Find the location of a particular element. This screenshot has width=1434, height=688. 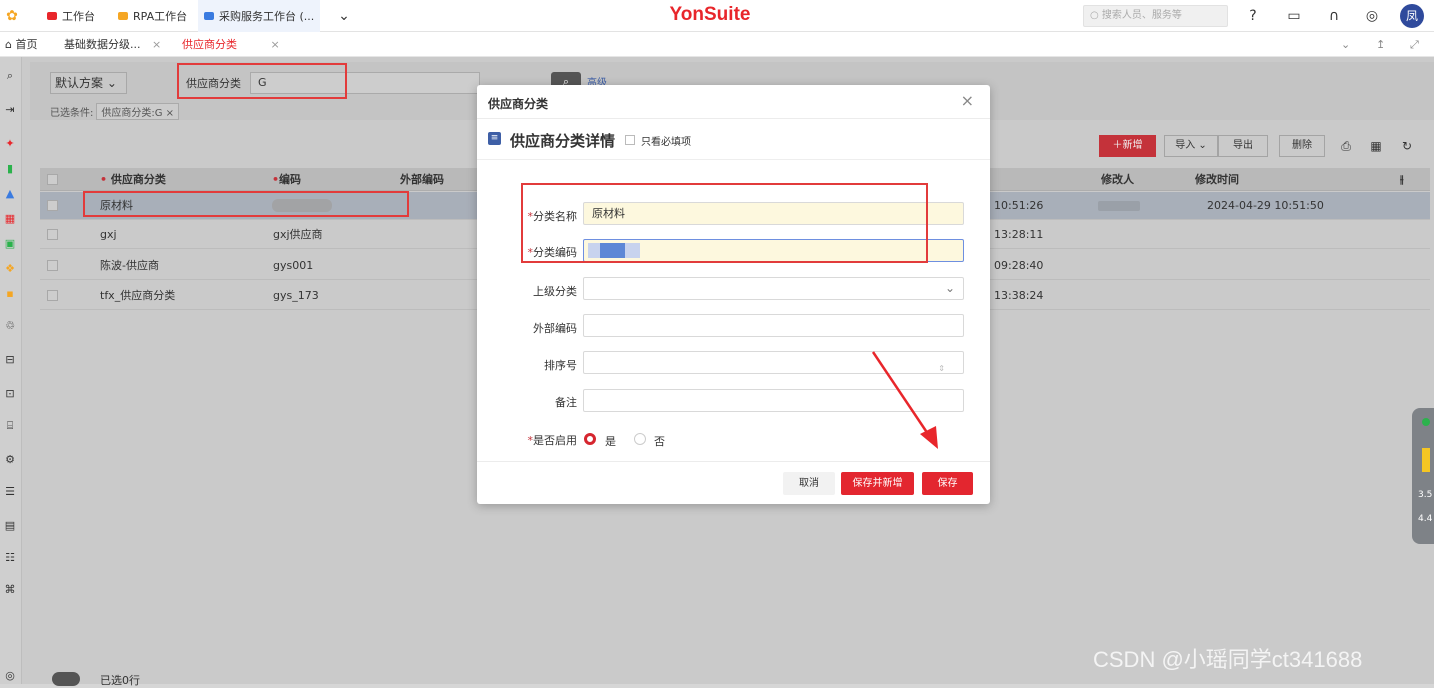

arrow-shaft is located at coordinates (901, 394).